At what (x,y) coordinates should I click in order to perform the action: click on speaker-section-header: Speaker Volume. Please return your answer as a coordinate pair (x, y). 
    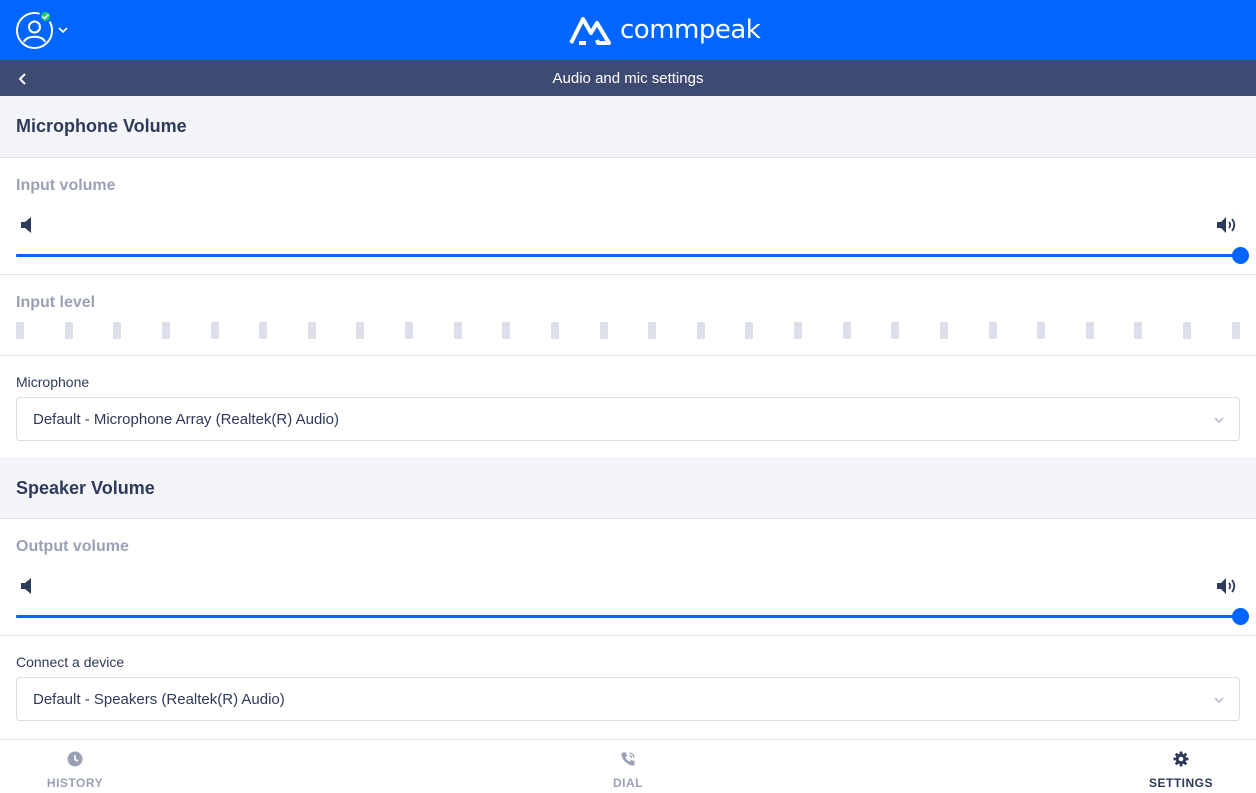
    Looking at the image, I should click on (628, 488).